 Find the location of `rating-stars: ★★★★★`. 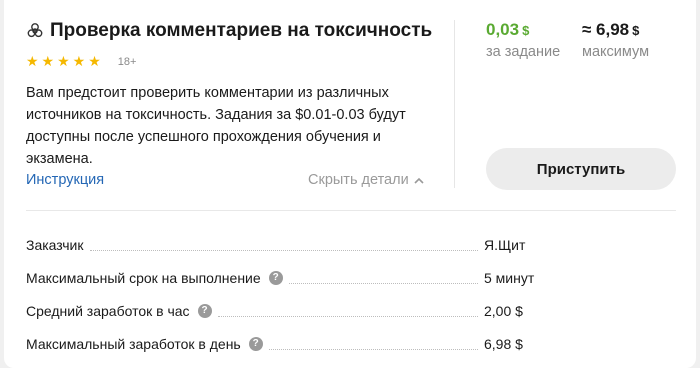

rating-stars: ★★★★★ is located at coordinates (65, 61).